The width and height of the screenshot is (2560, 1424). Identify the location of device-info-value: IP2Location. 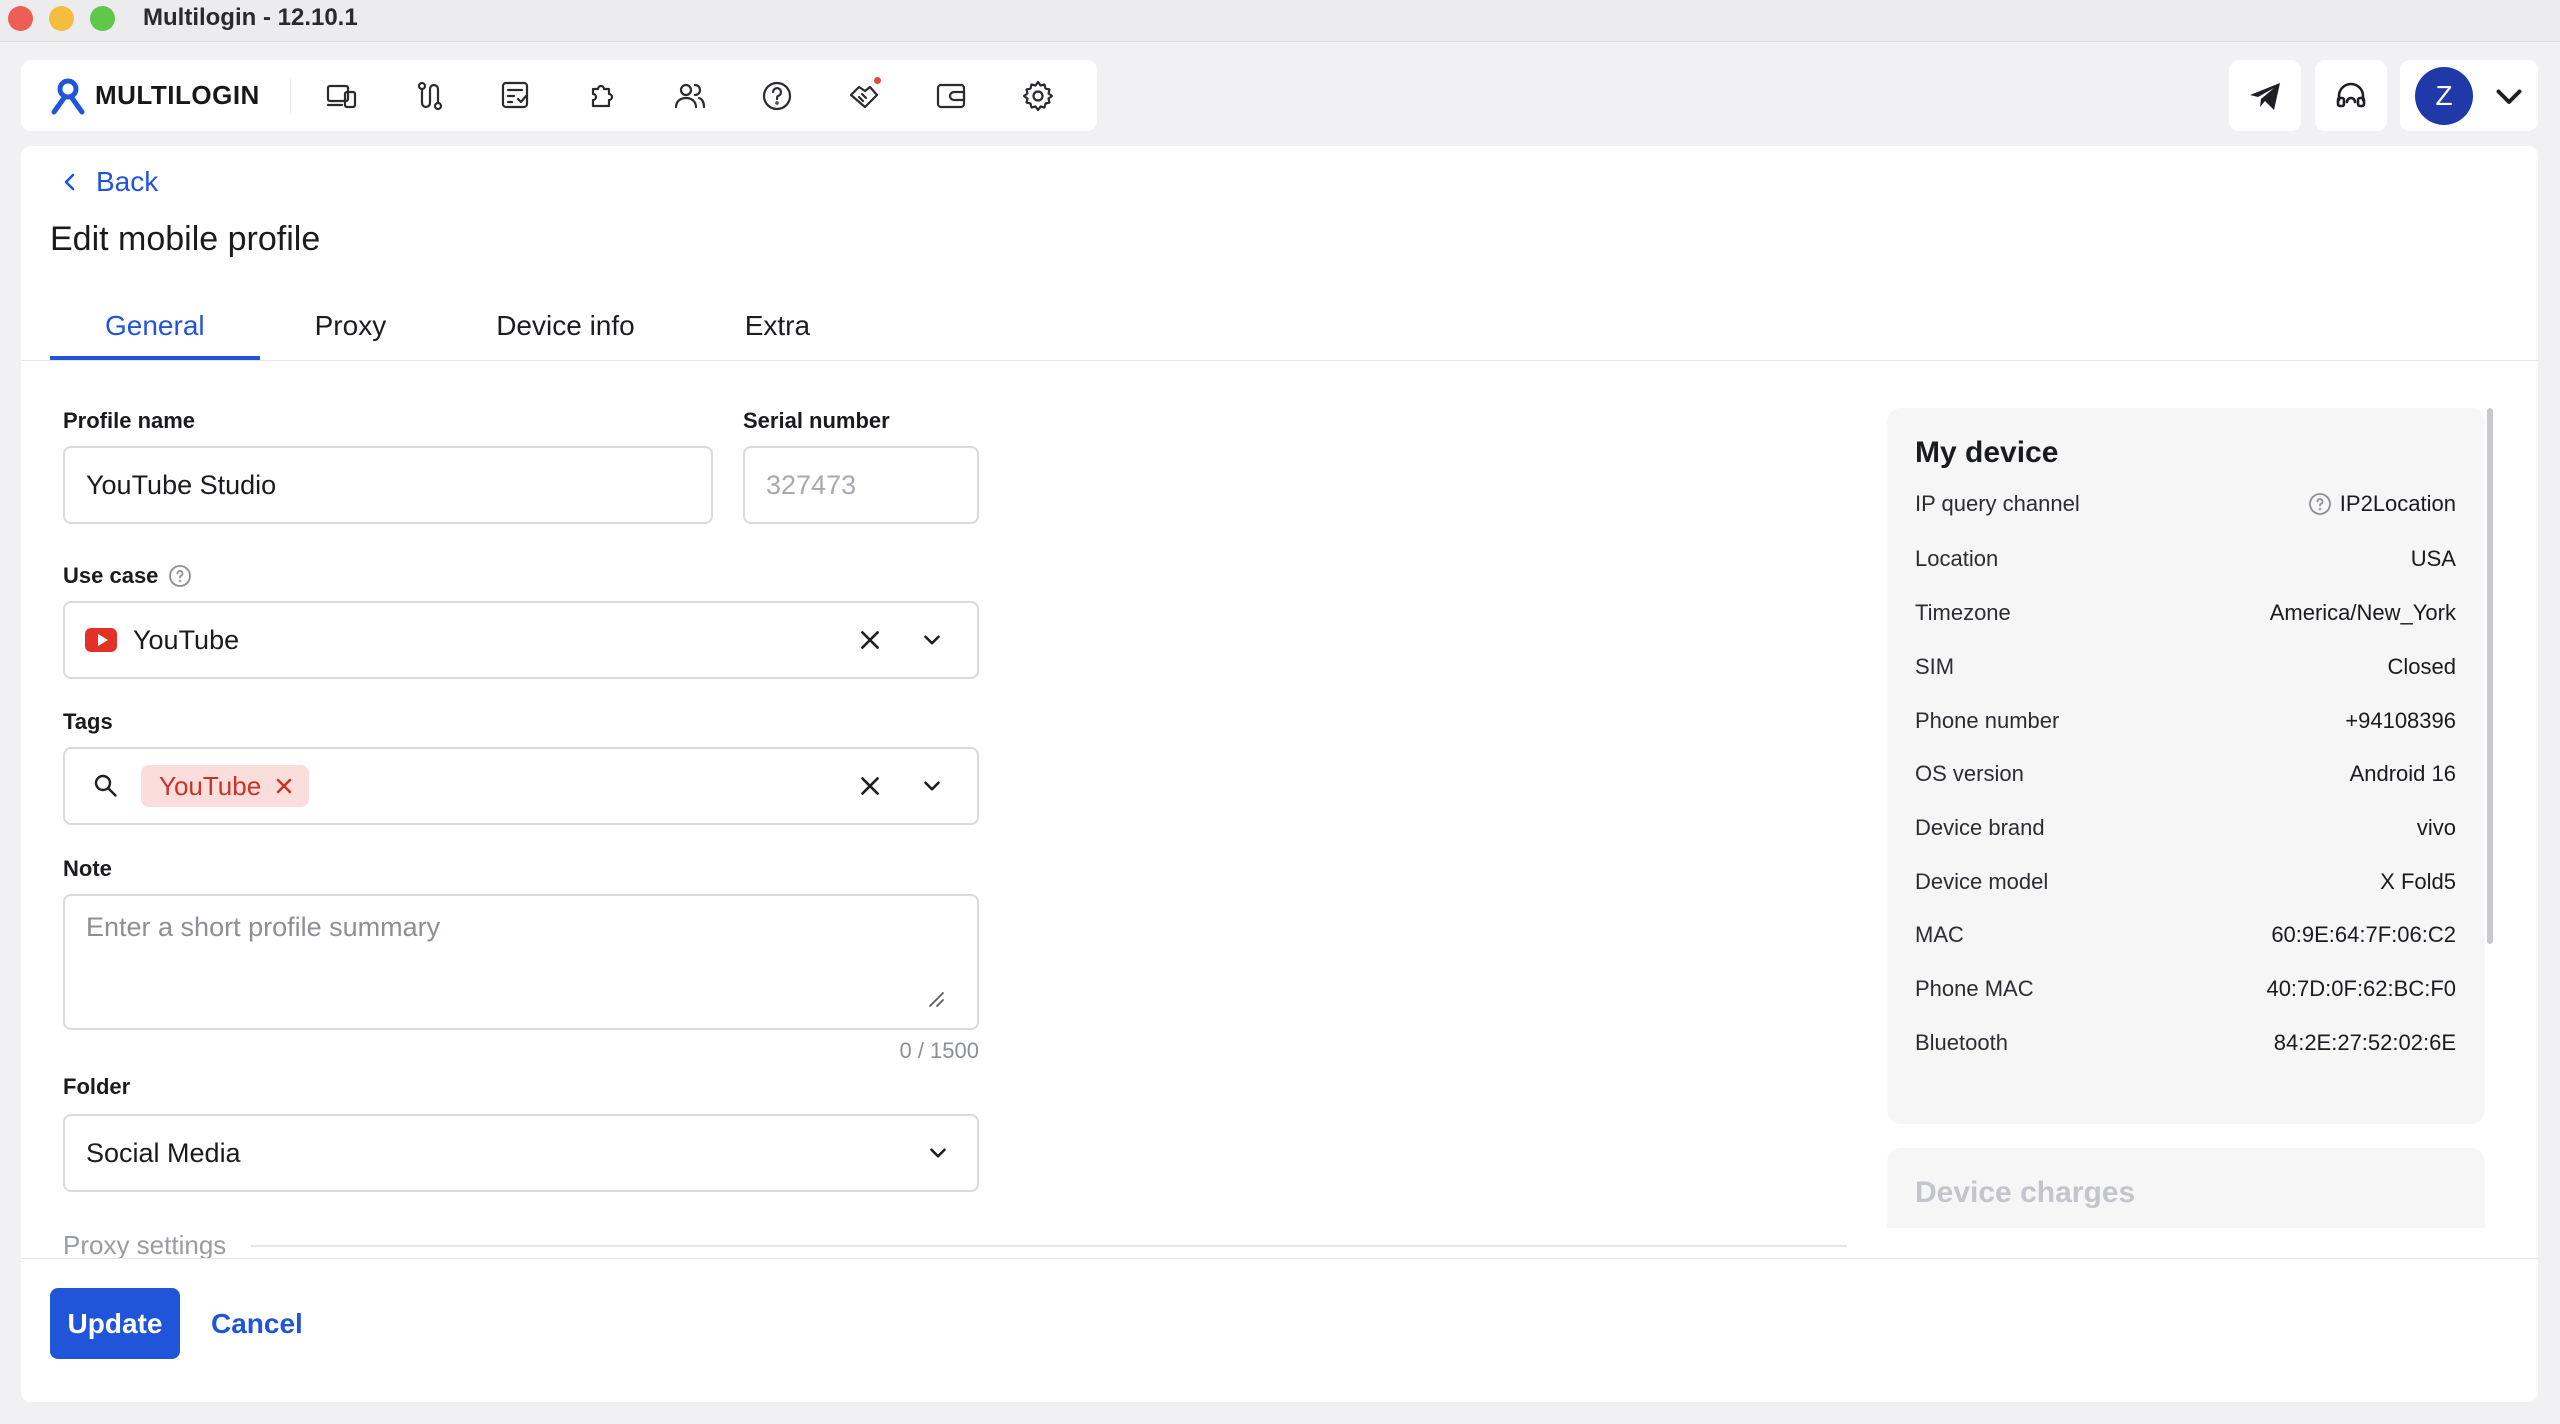
(2382, 504).